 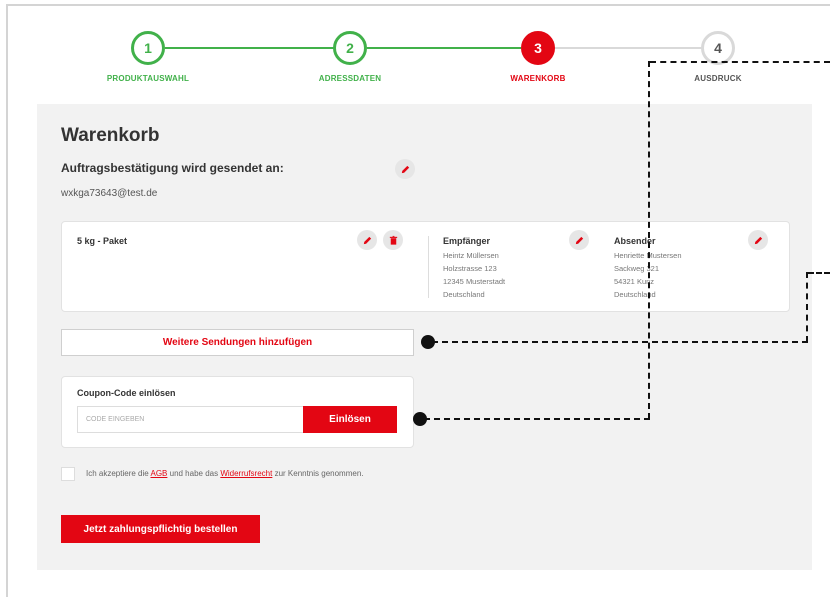 I want to click on sender-street: Sackweg 321, so click(x=637, y=268).